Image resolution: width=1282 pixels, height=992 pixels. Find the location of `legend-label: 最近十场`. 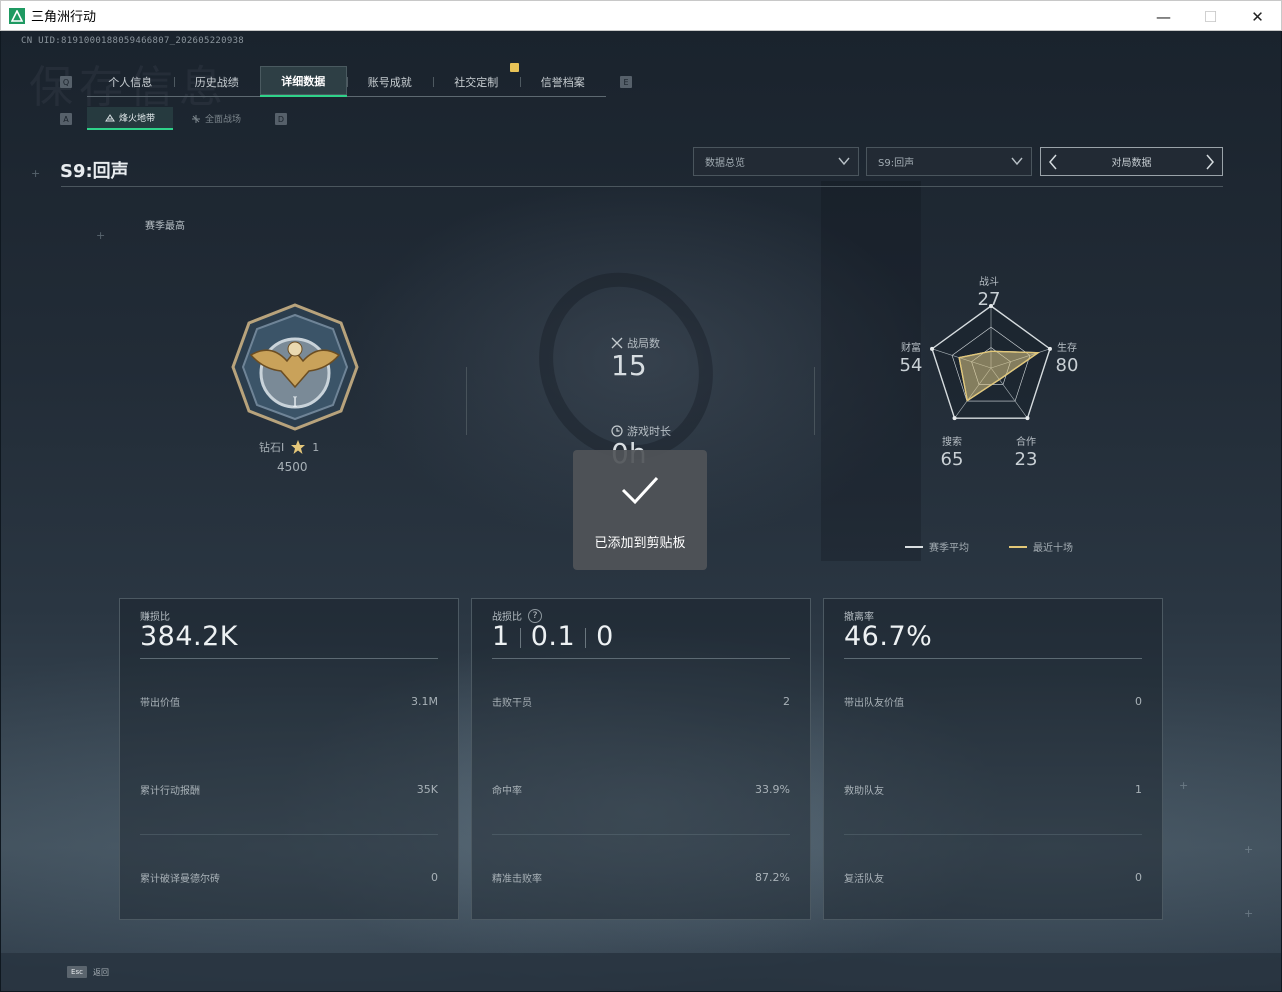

legend-label: 最近十场 is located at coordinates (1053, 548).